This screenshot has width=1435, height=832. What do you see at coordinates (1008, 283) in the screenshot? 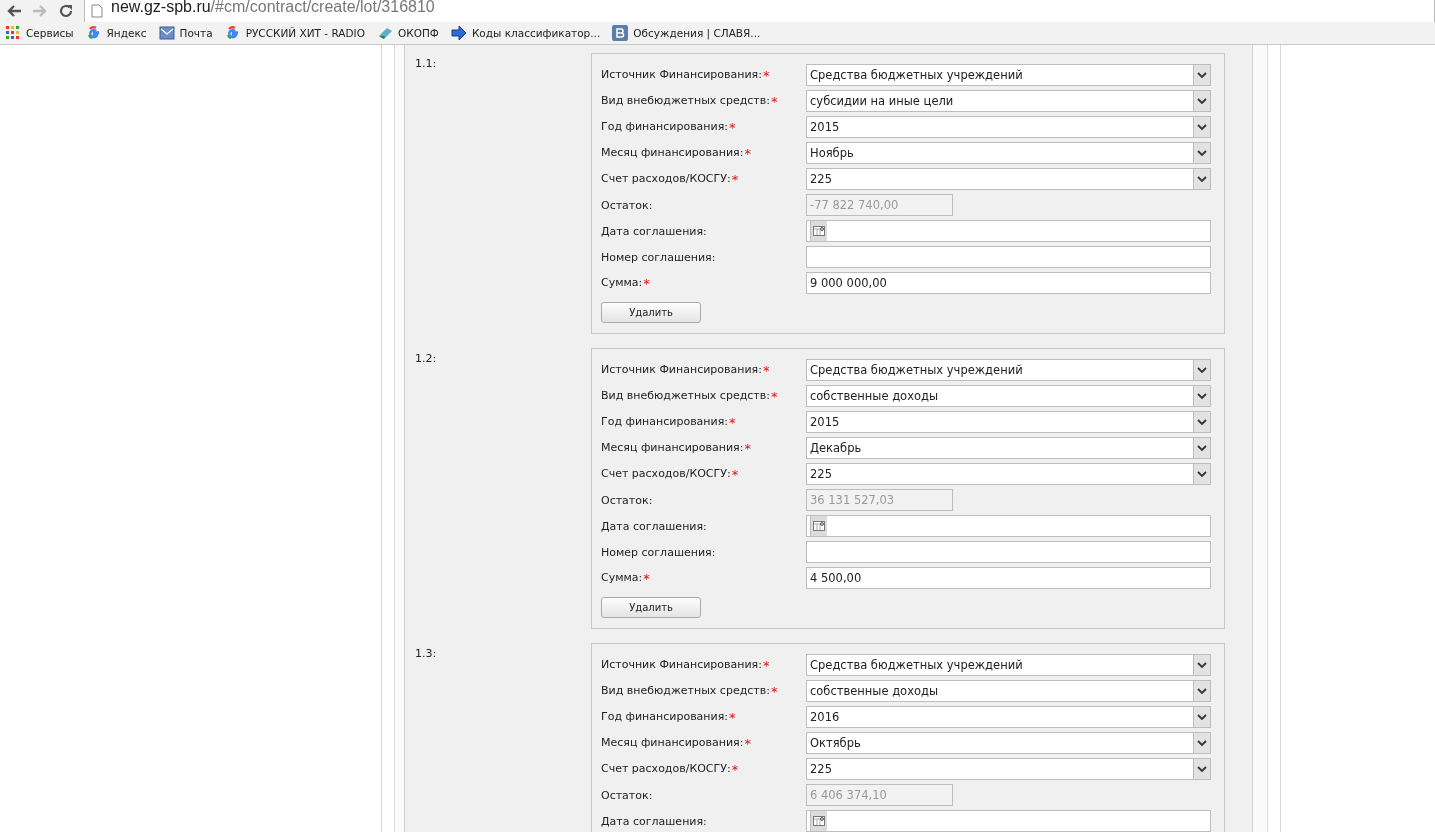
I see `input-field: 9 000 000,00` at bounding box center [1008, 283].